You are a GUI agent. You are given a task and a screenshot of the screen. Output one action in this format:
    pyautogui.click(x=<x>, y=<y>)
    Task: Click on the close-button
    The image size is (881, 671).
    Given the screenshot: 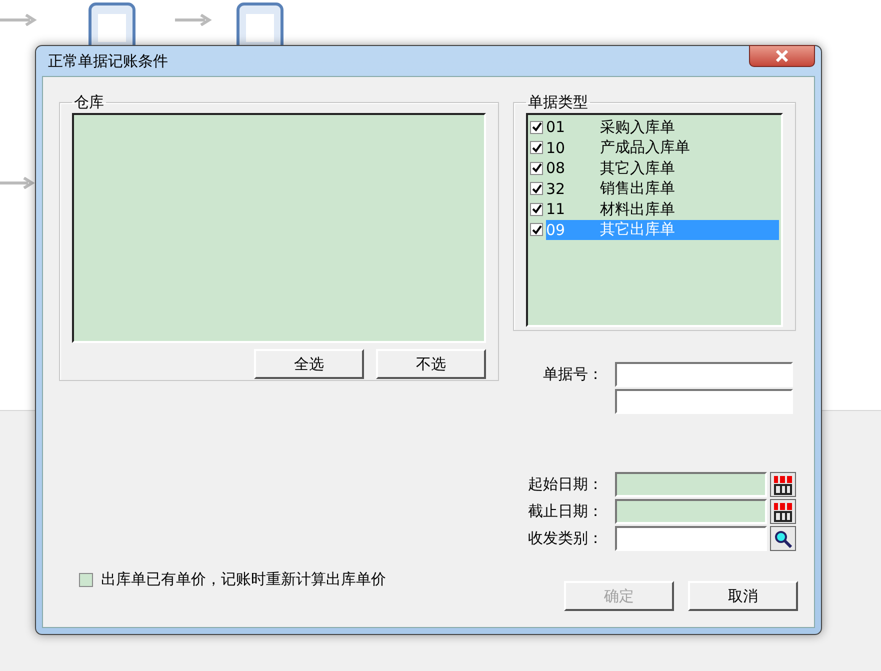 What is the action you would take?
    pyautogui.click(x=782, y=56)
    